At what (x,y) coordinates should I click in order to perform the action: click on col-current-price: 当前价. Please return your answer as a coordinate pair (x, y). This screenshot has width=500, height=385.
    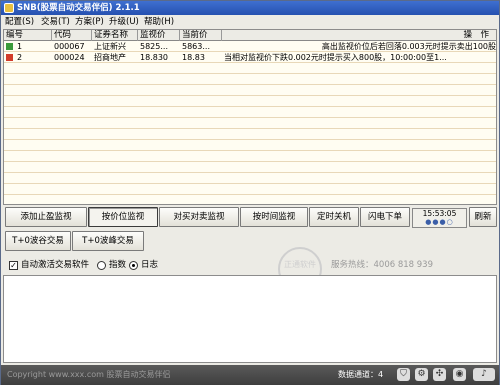
    Looking at the image, I should click on (201, 35).